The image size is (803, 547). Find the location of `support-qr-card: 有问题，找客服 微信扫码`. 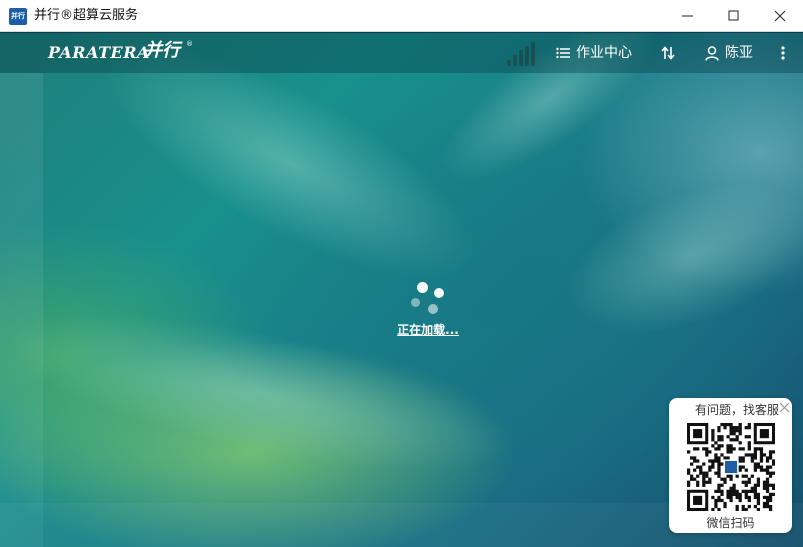

support-qr-card: 有问题，找客服 微信扫码 is located at coordinates (730, 465).